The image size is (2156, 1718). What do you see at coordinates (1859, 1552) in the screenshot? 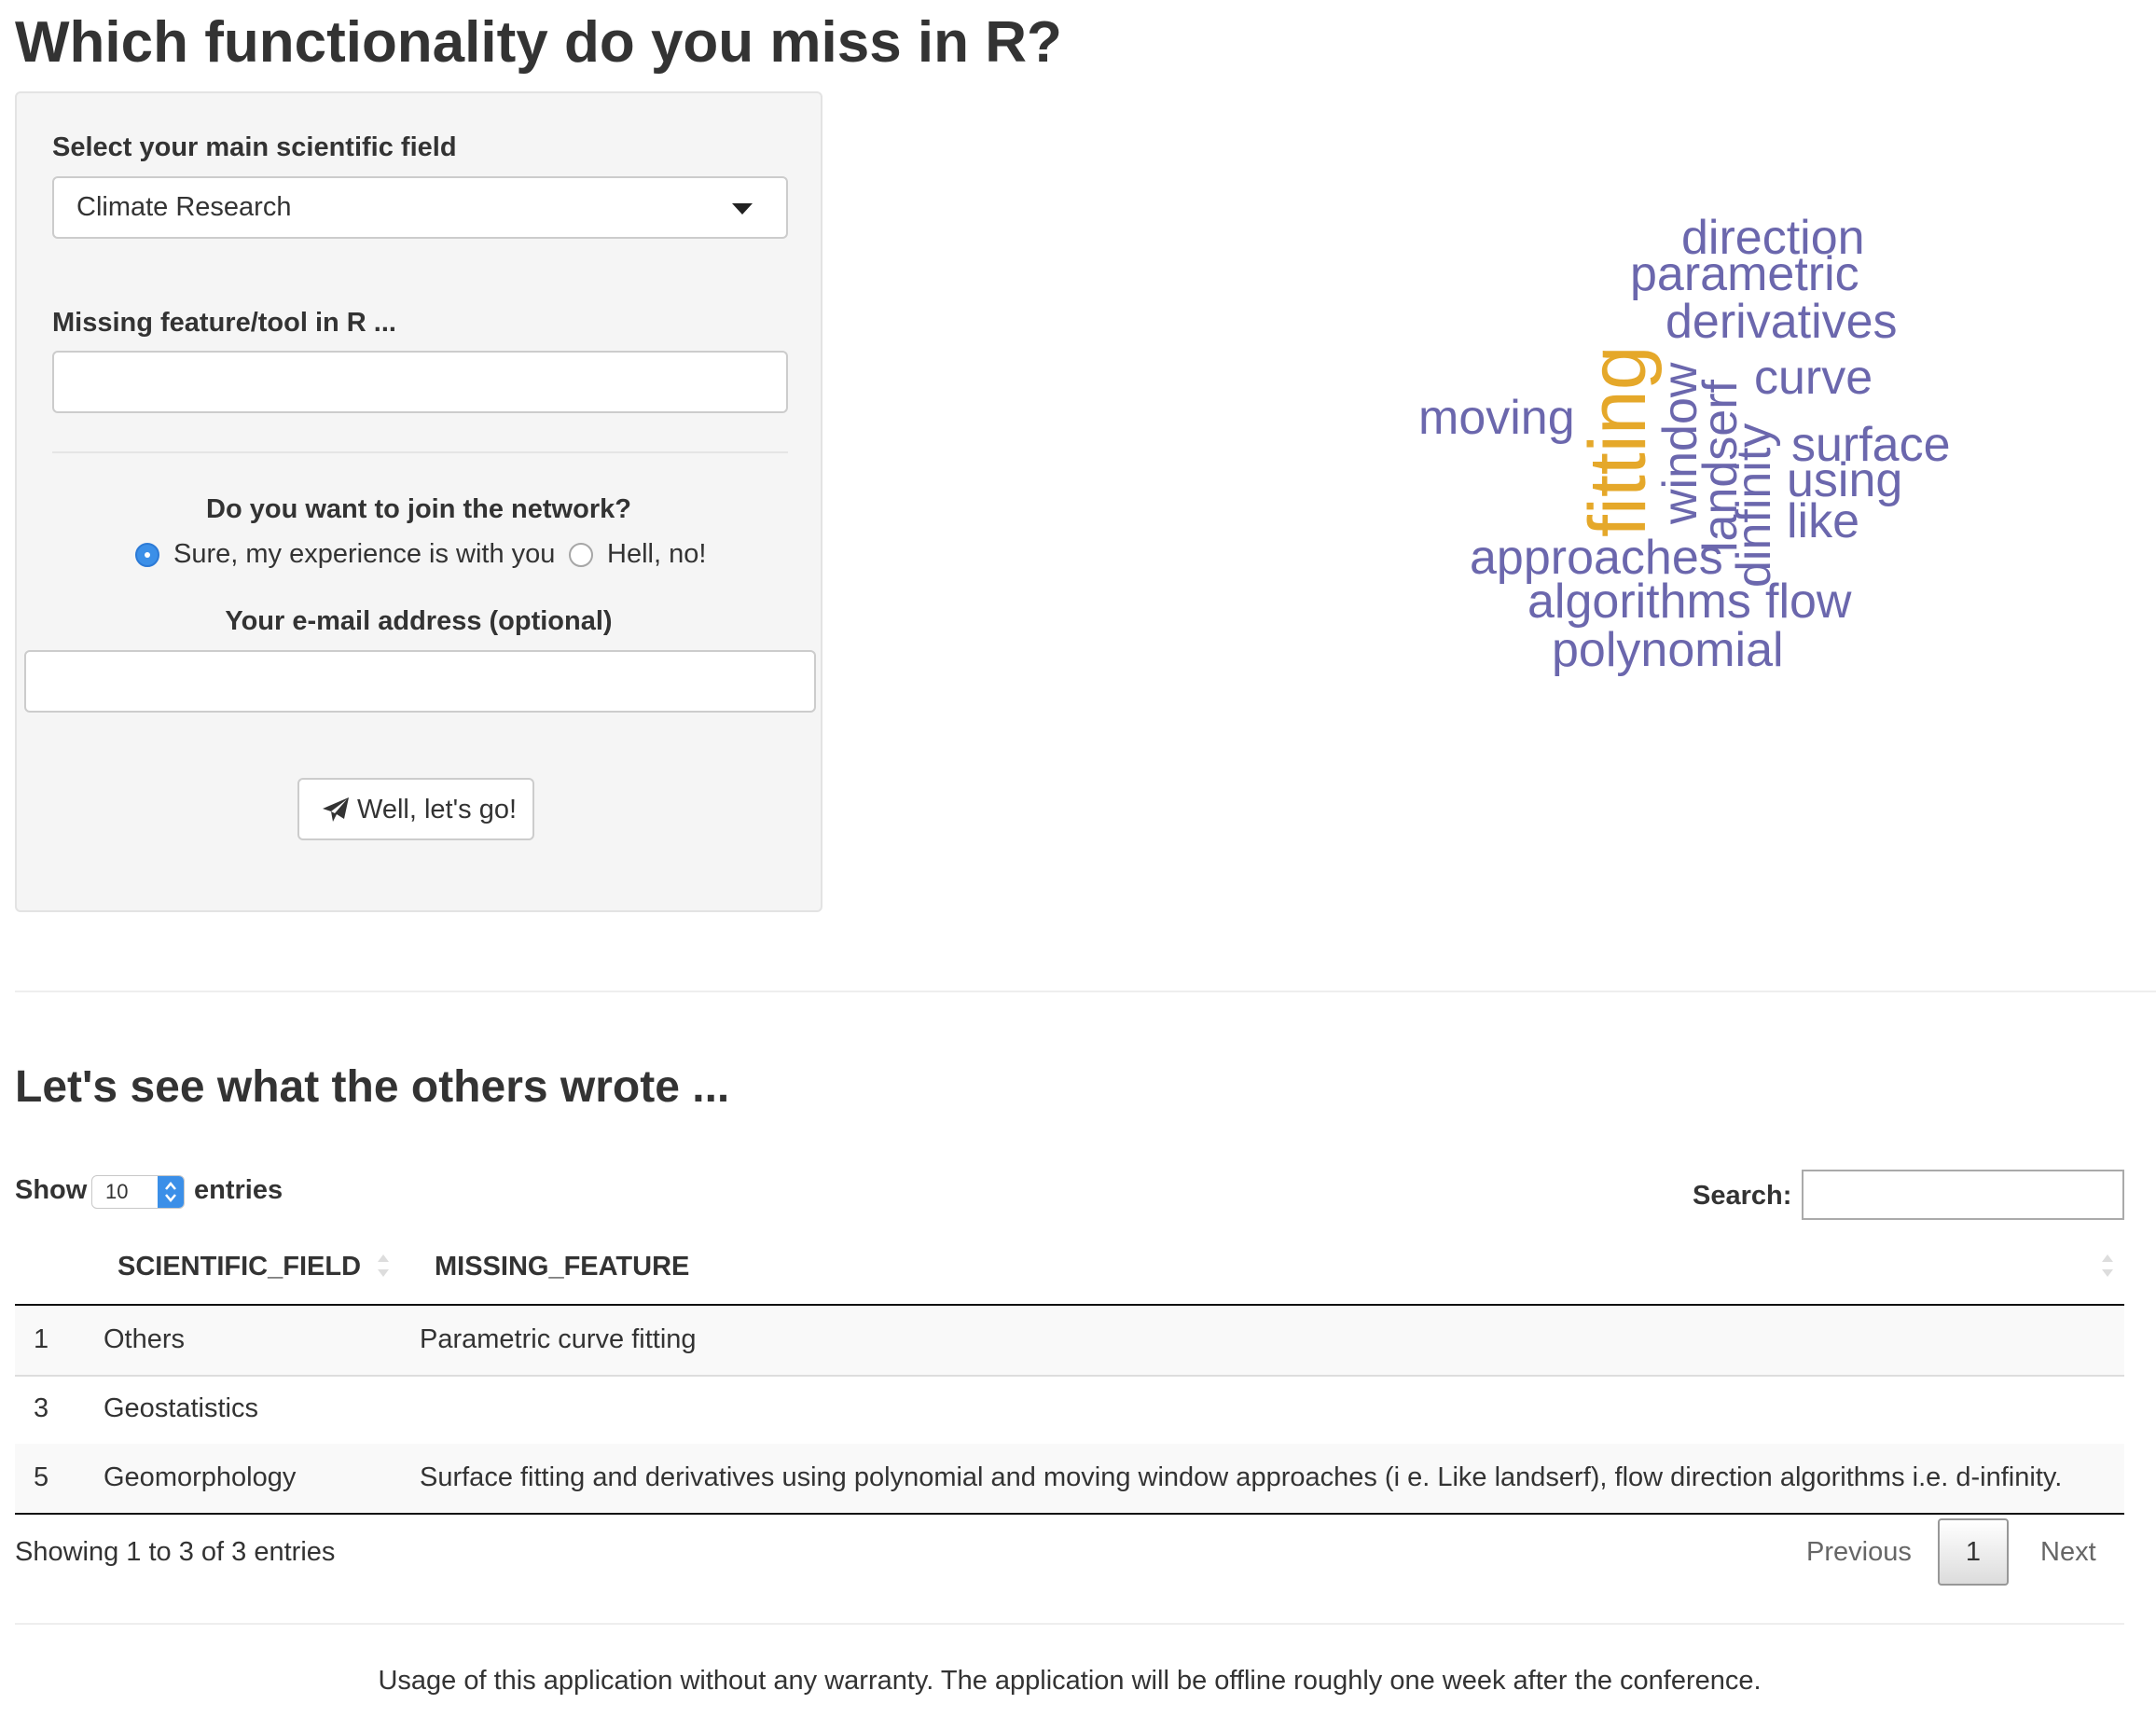
I see `pagination-previous-button: Previous` at bounding box center [1859, 1552].